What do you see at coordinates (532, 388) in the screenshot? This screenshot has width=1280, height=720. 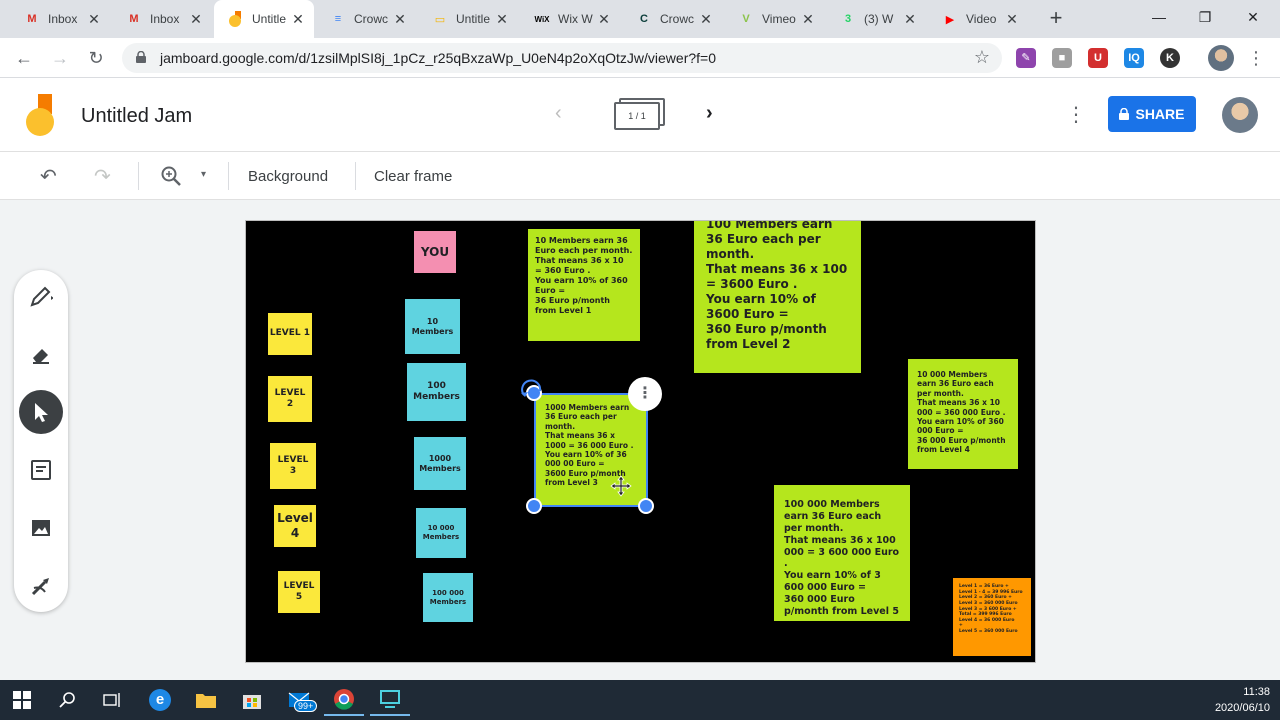 I see `rotate-handle-icon` at bounding box center [532, 388].